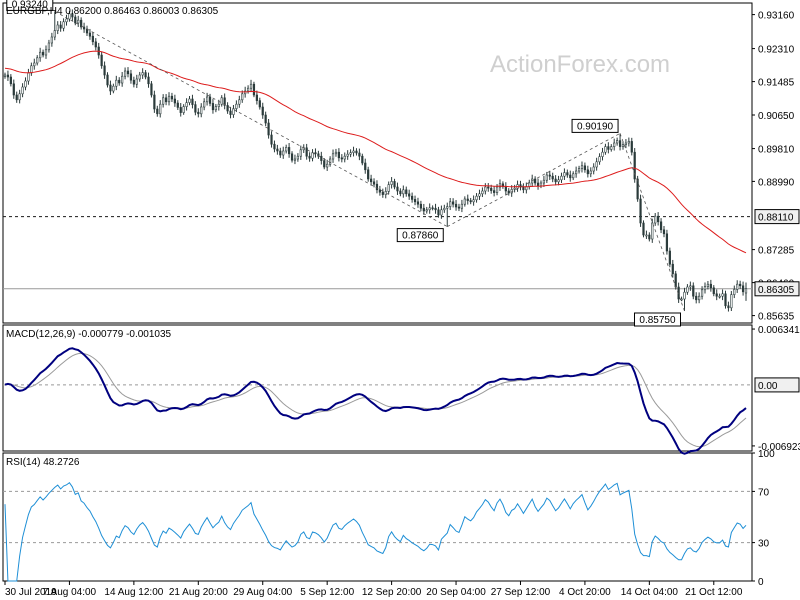 This screenshot has width=800, height=600. Describe the element at coordinates (327, 592) in the screenshot. I see `x-tick-label: 5 Sep 12:00` at that location.